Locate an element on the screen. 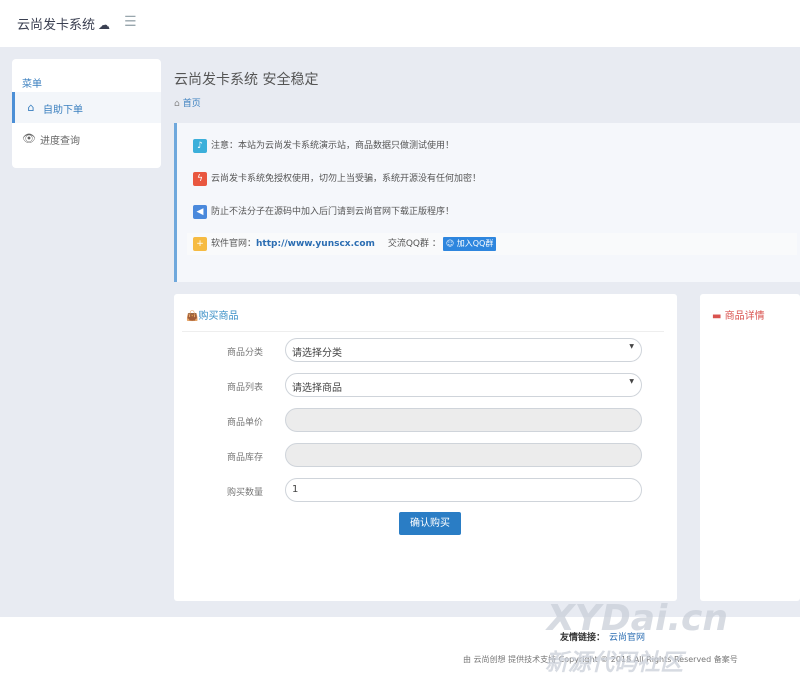  join-qq-button: ☺ 加入QQ群 is located at coordinates (469, 243).